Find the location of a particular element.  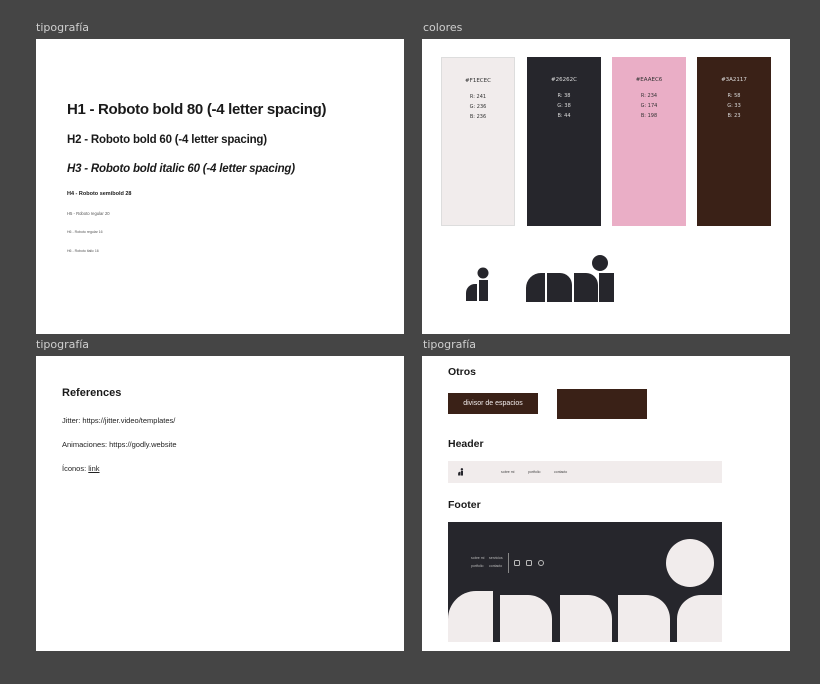

h1-sample: H1 - Roboto bold 80 (-4 letter spacing) is located at coordinates (197, 109).